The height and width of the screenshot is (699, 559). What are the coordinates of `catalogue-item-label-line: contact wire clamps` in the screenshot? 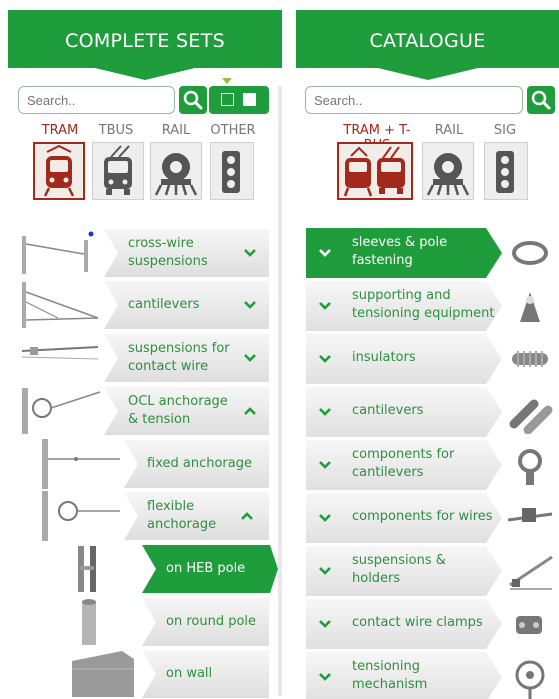 It's located at (417, 622).